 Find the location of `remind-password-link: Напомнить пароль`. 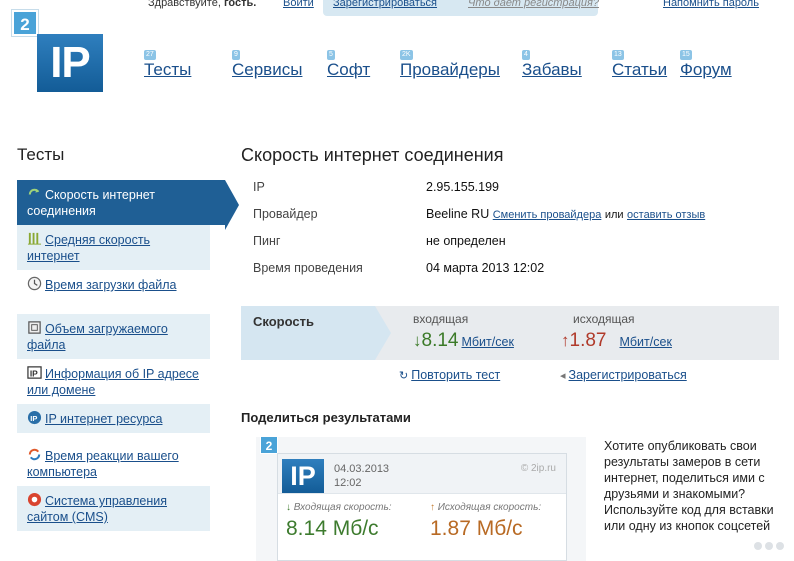

remind-password-link: Напомнить пароль is located at coordinates (711, 4).